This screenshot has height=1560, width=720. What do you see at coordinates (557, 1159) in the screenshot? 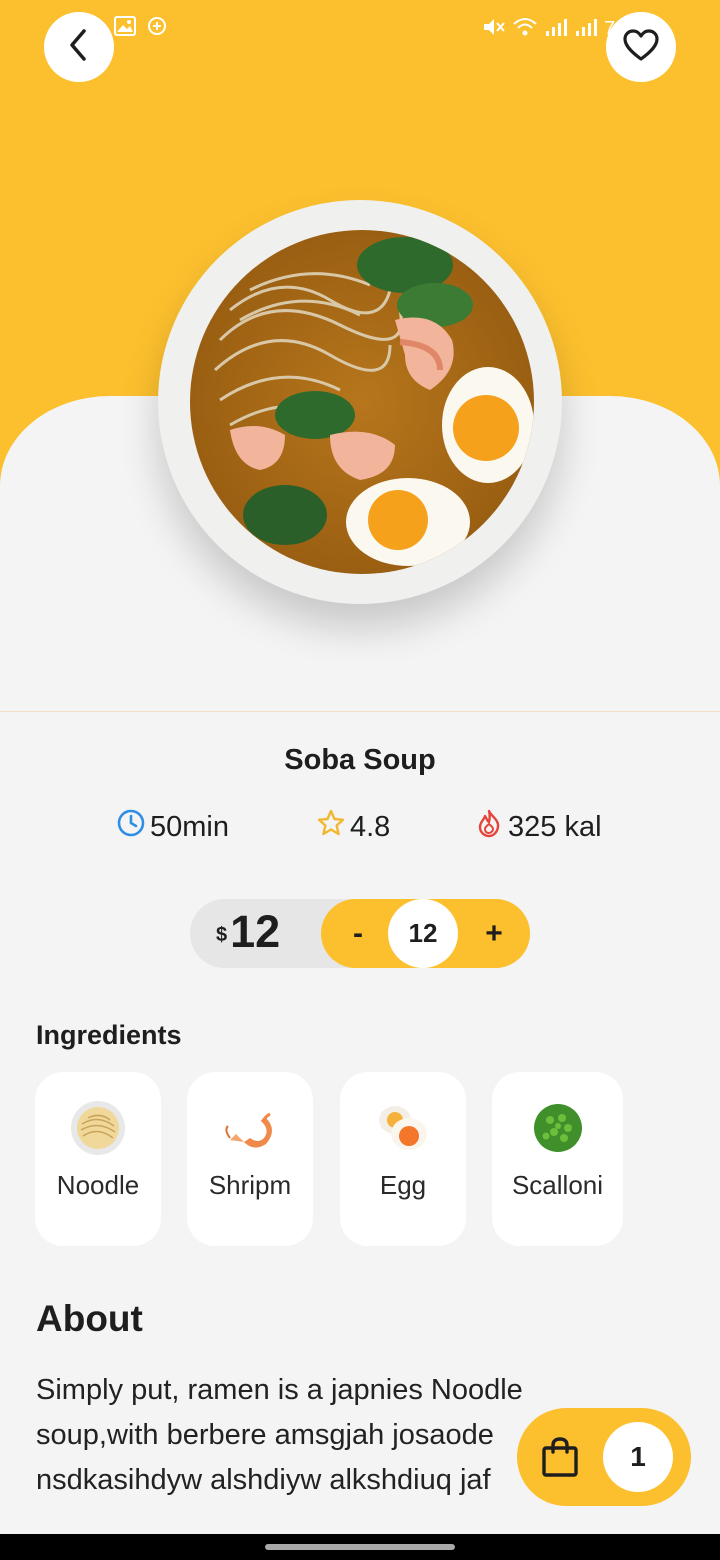
I see `ingredient-card-scallion: Scalloni` at bounding box center [557, 1159].